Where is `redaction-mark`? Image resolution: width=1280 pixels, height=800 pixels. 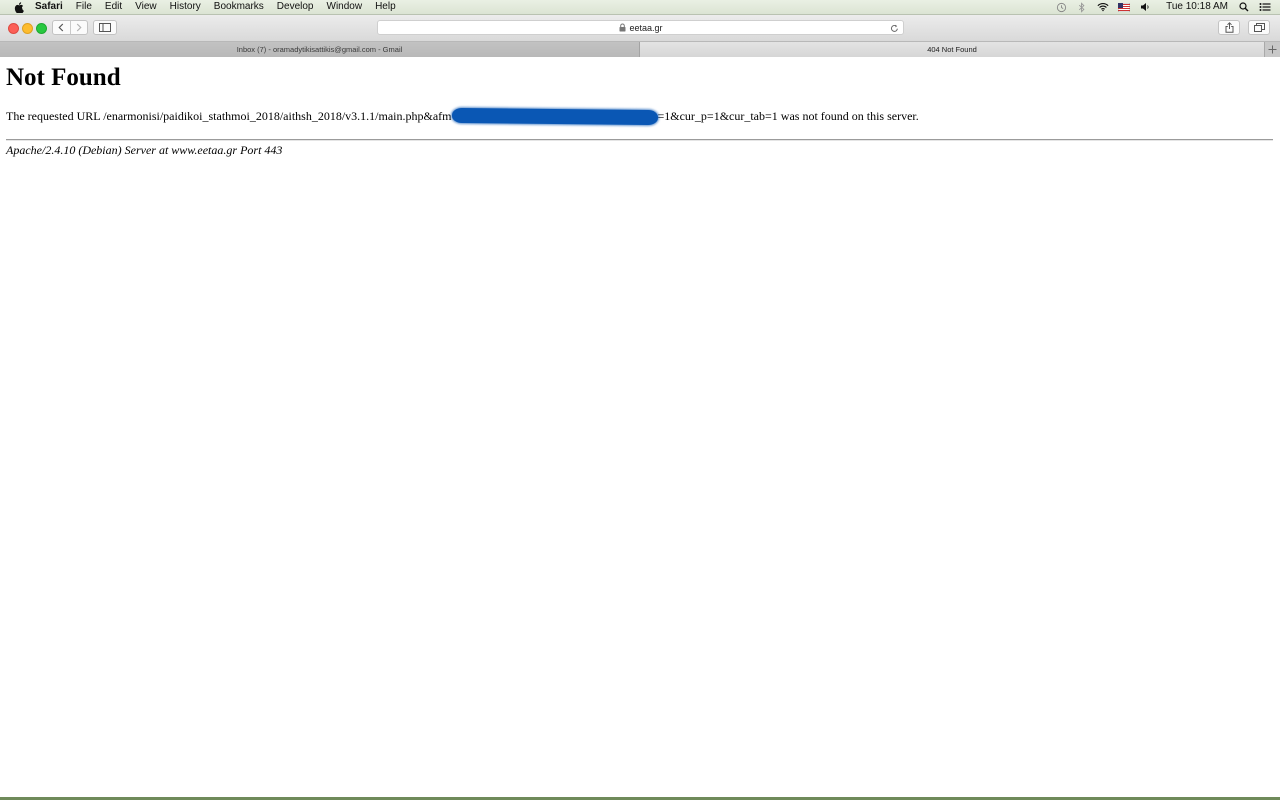
redaction-mark is located at coordinates (554, 116).